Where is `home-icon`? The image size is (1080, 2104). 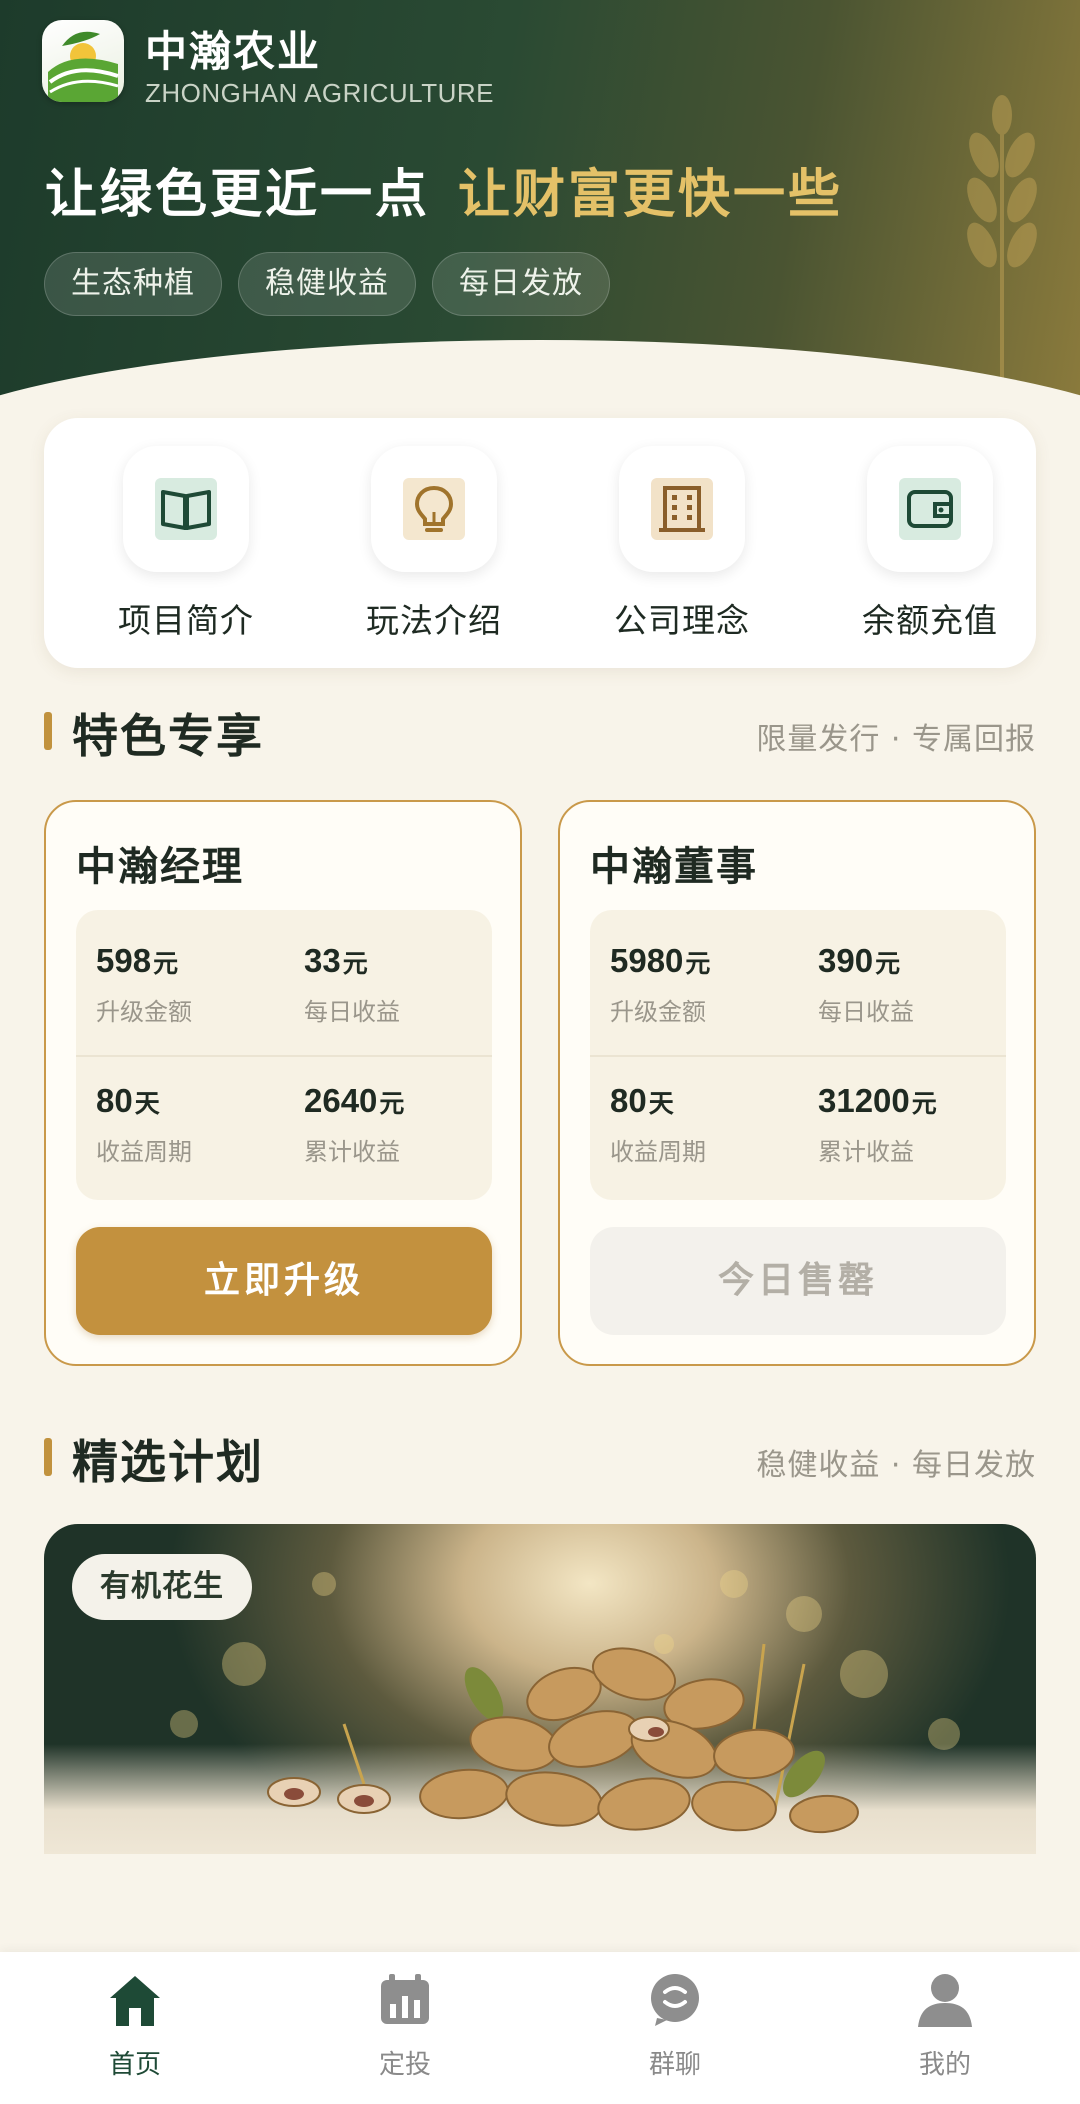
home-icon is located at coordinates (135, 2000).